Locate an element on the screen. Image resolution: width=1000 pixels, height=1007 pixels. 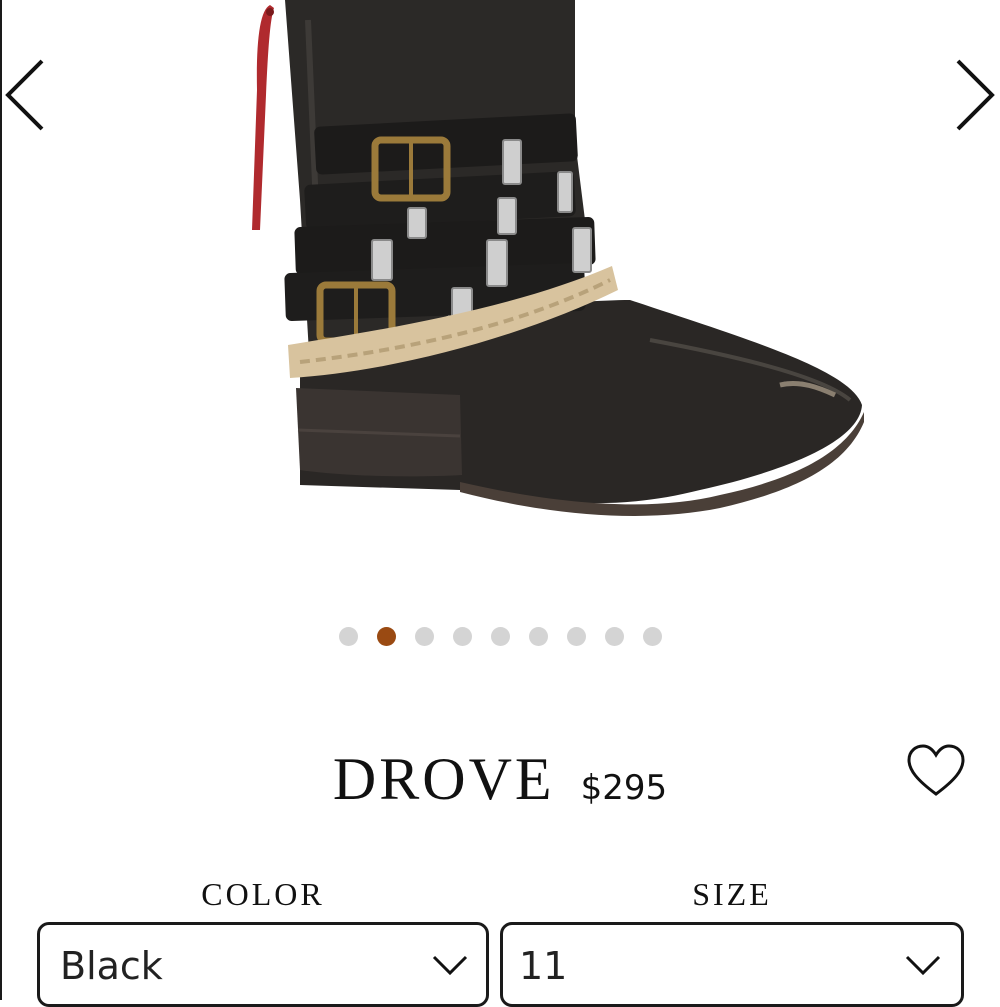
chevron-left-icon is located at coordinates (24, 95).